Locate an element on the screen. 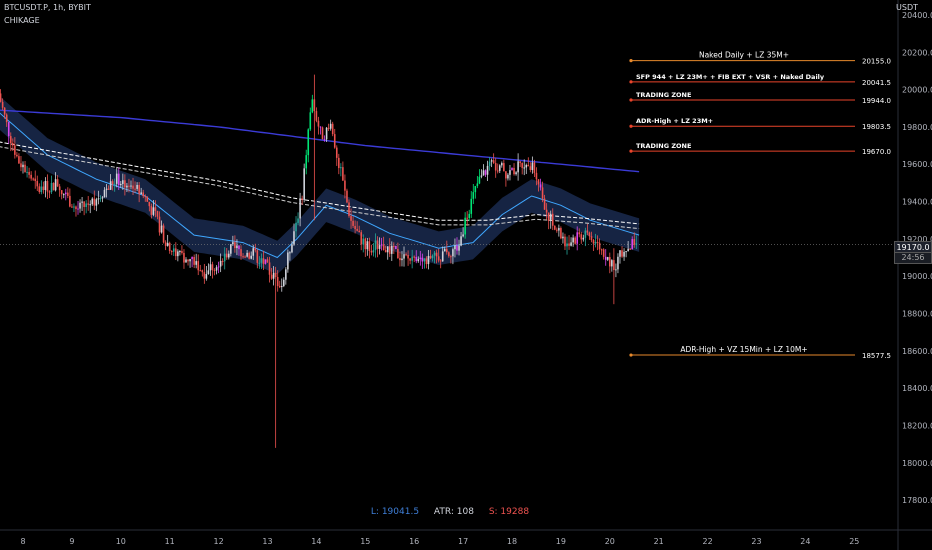  level-start-dot is located at coordinates (631, 126).